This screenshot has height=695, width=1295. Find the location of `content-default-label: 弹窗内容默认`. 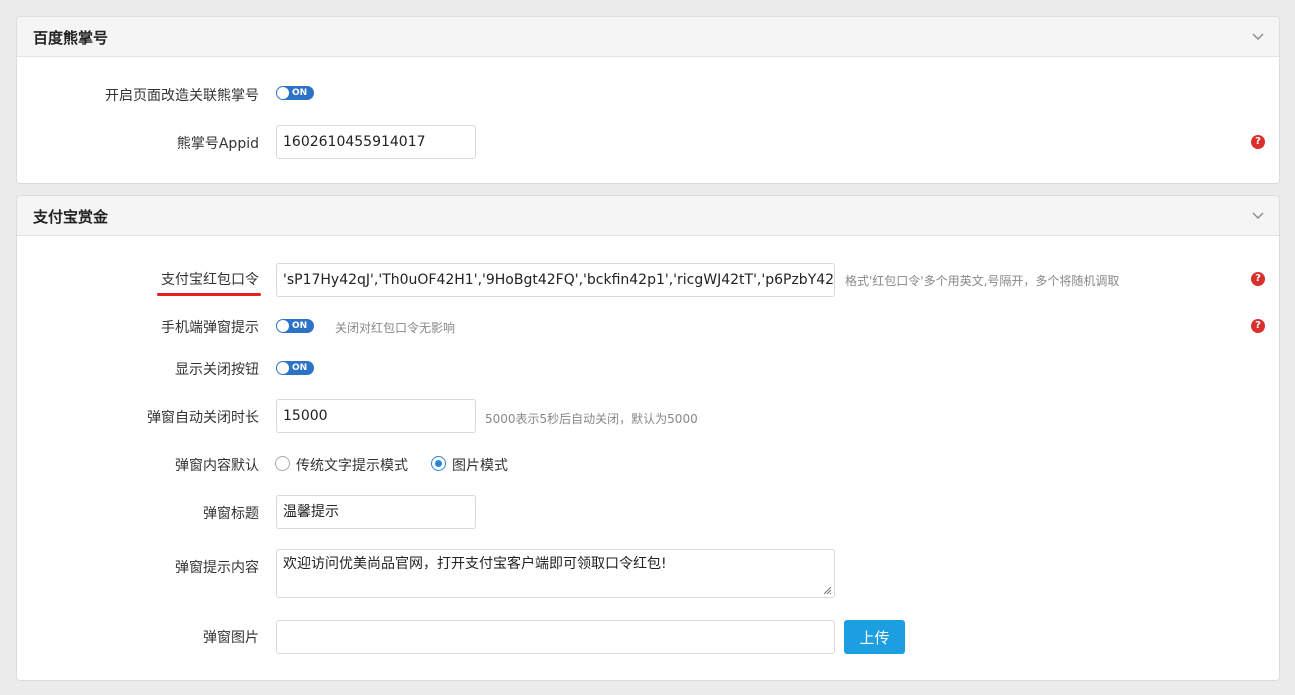

content-default-label: 弹窗内容默认 is located at coordinates (217, 466).